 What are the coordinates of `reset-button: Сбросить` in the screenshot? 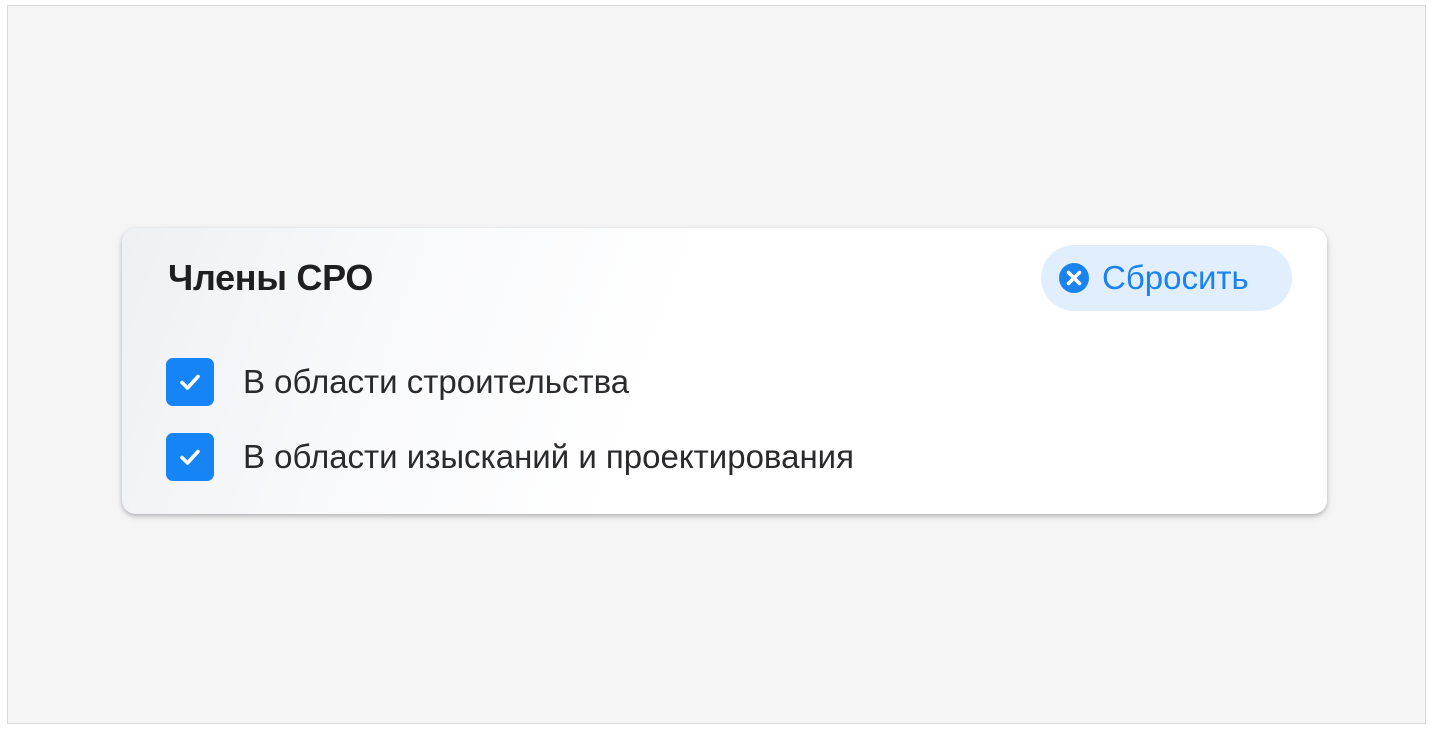 It's located at (1166, 278).